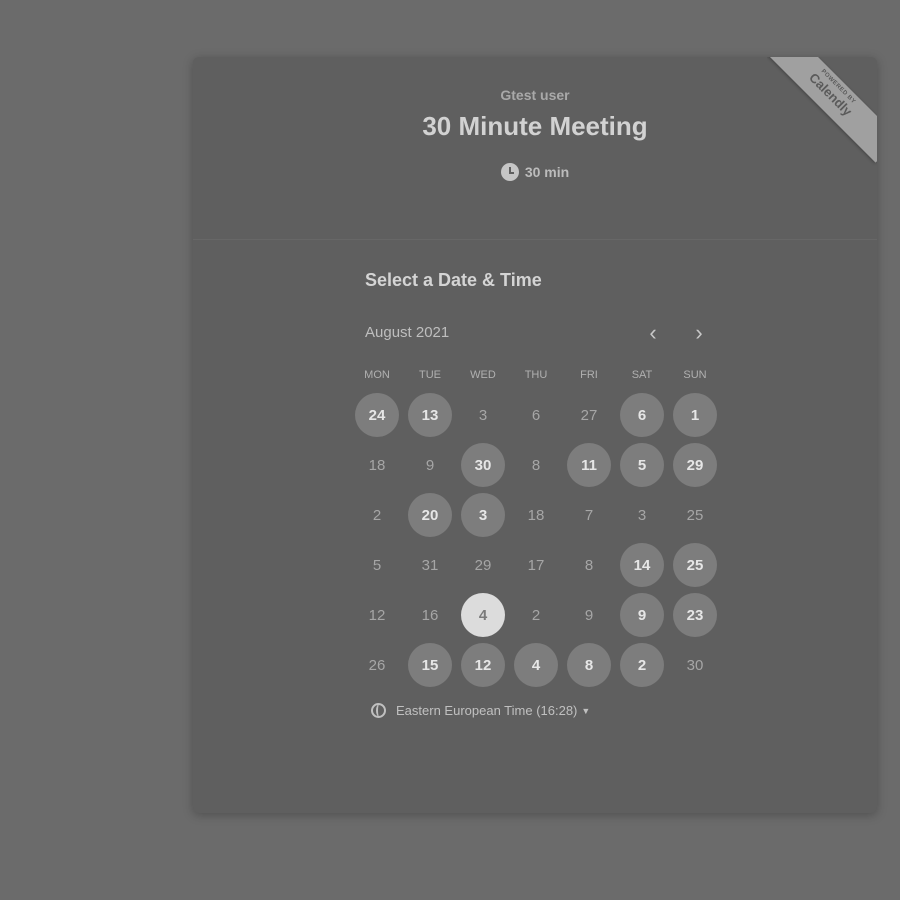 The height and width of the screenshot is (900, 900). Describe the element at coordinates (378, 710) in the screenshot. I see `globe-icon` at that location.